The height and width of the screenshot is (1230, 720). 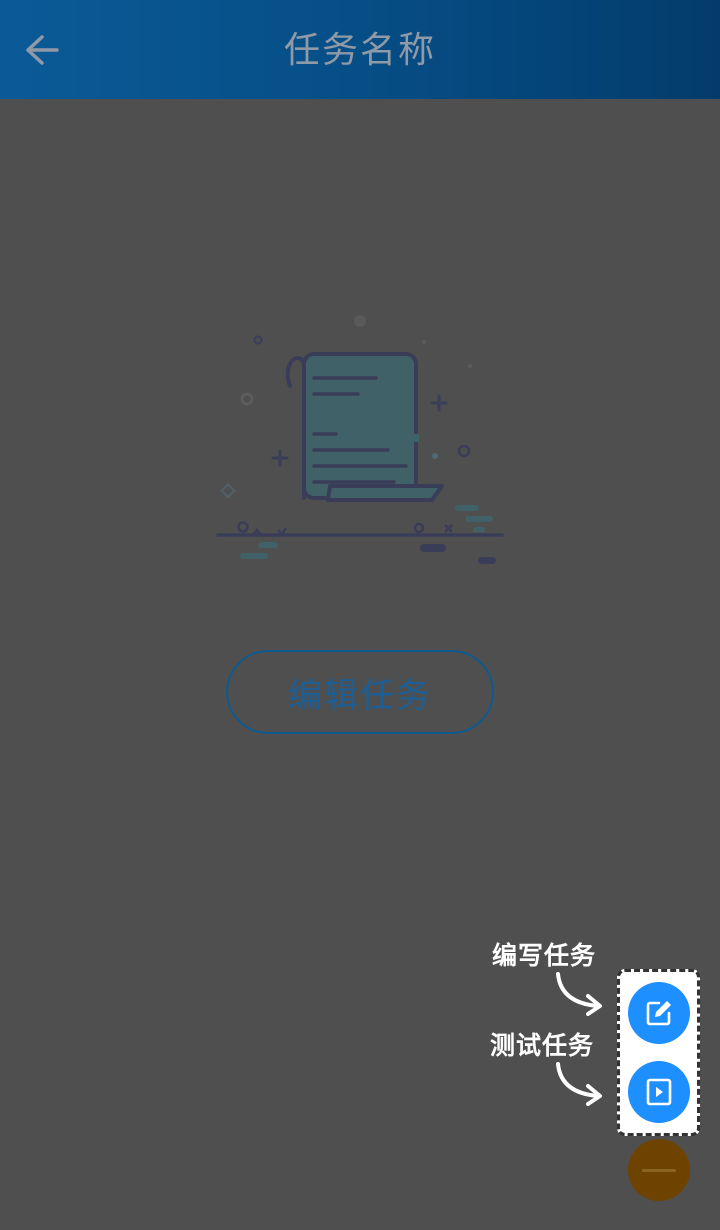 I want to click on app-header: 任务名称, so click(x=360, y=49).